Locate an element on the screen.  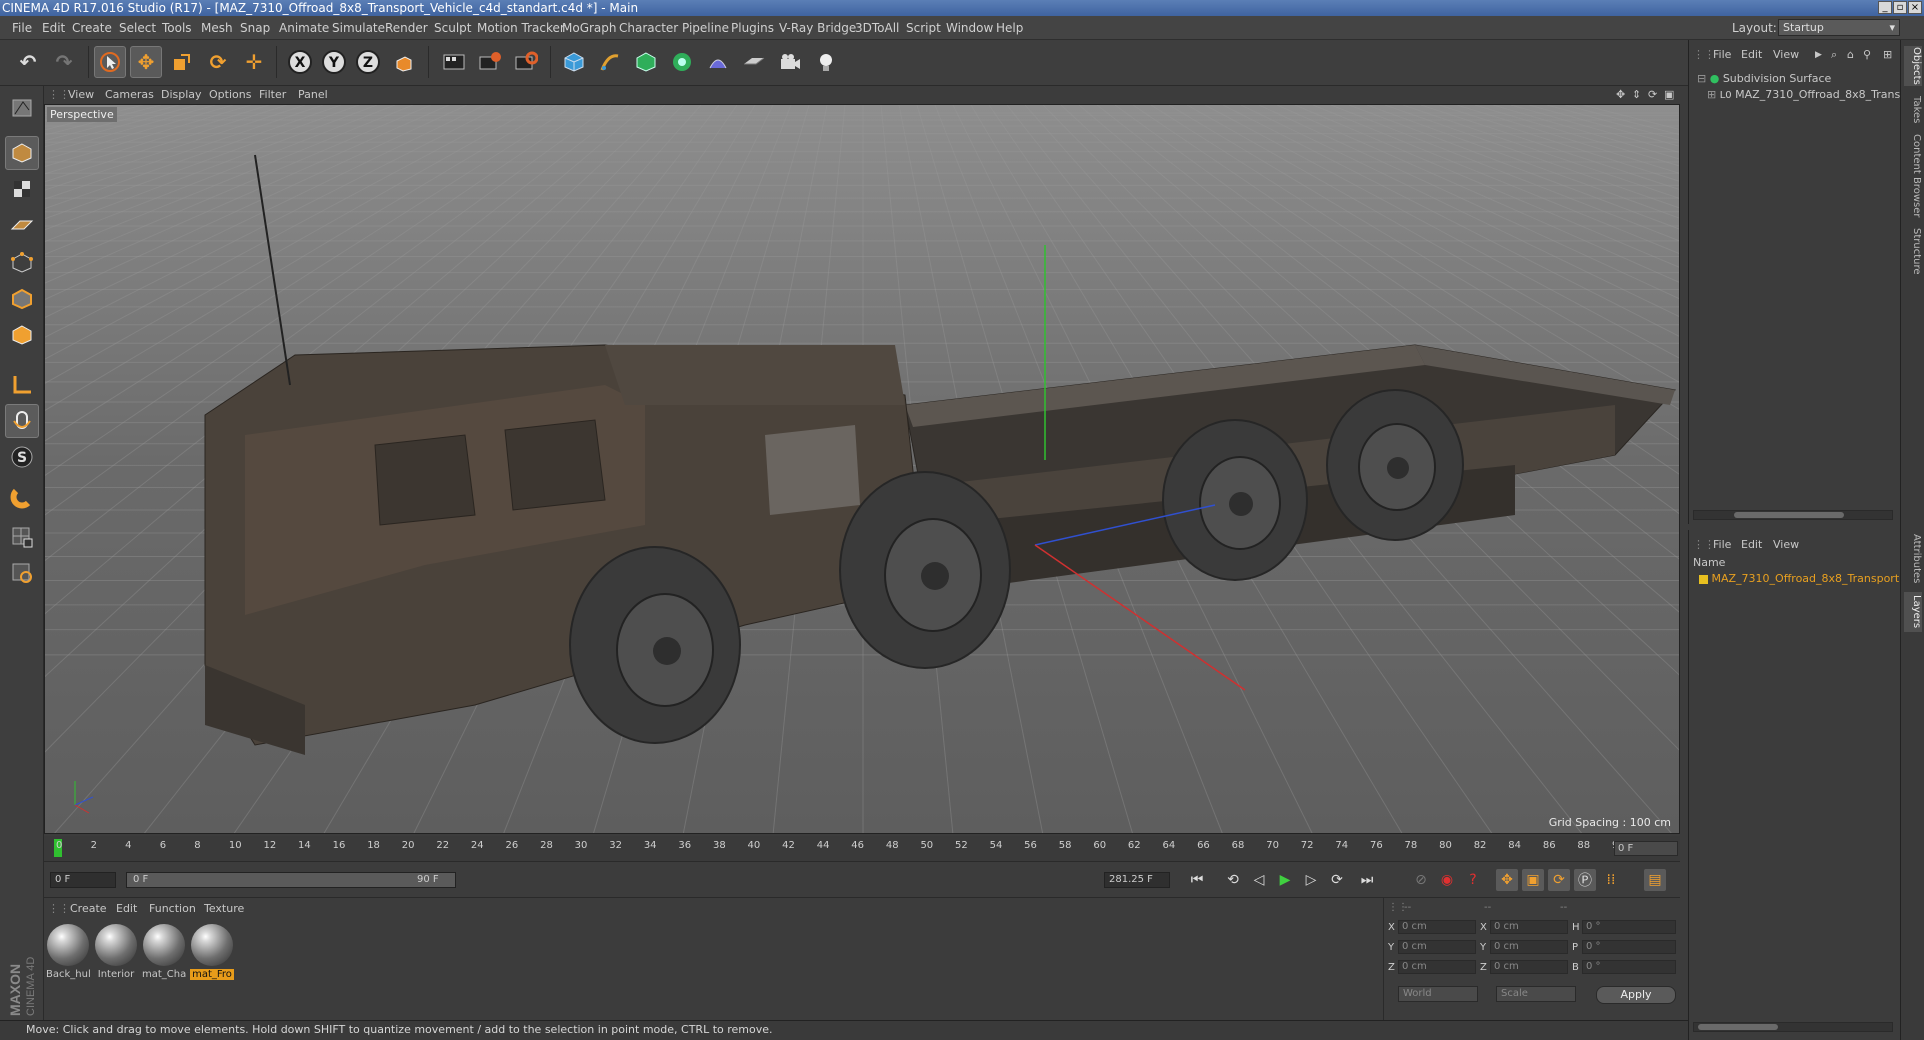
material-swatch: Back_hul is located at coordinates (68, 954).